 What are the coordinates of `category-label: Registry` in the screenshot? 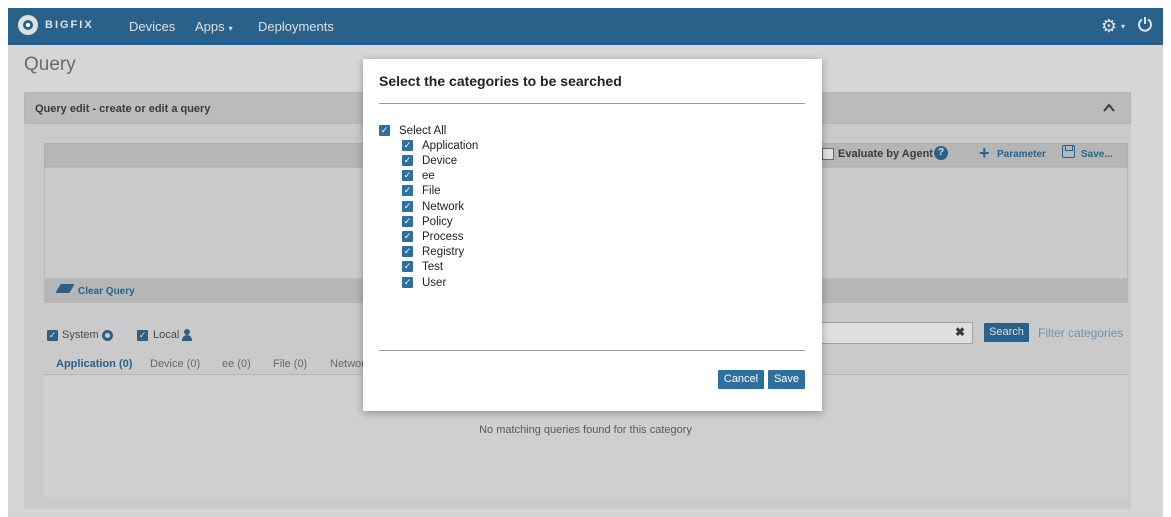 It's located at (443, 251).